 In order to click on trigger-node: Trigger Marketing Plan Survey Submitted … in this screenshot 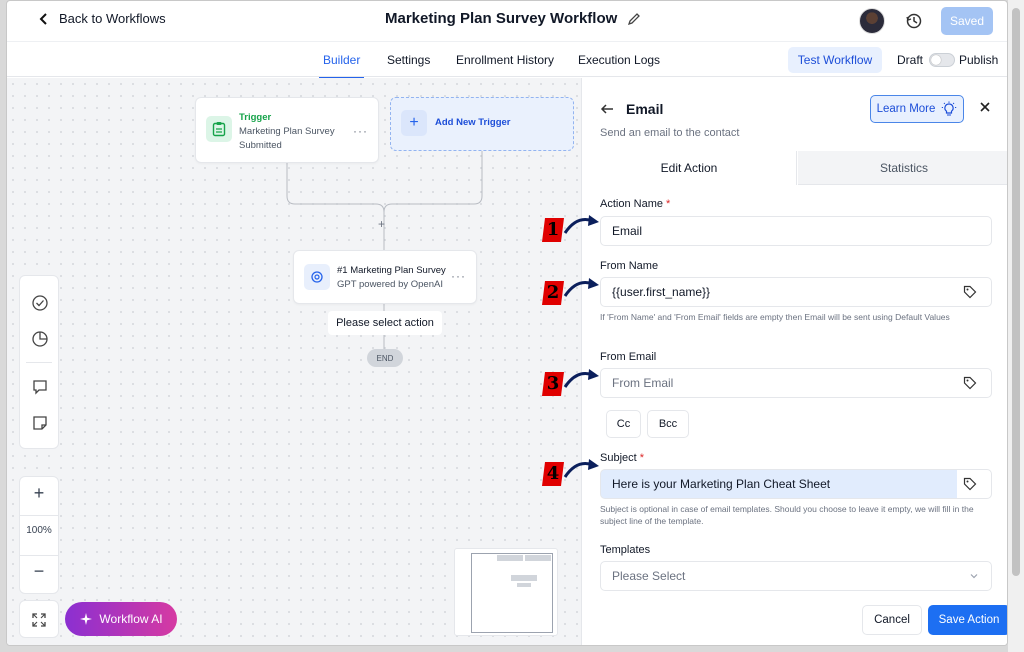, I will do `click(287, 130)`.